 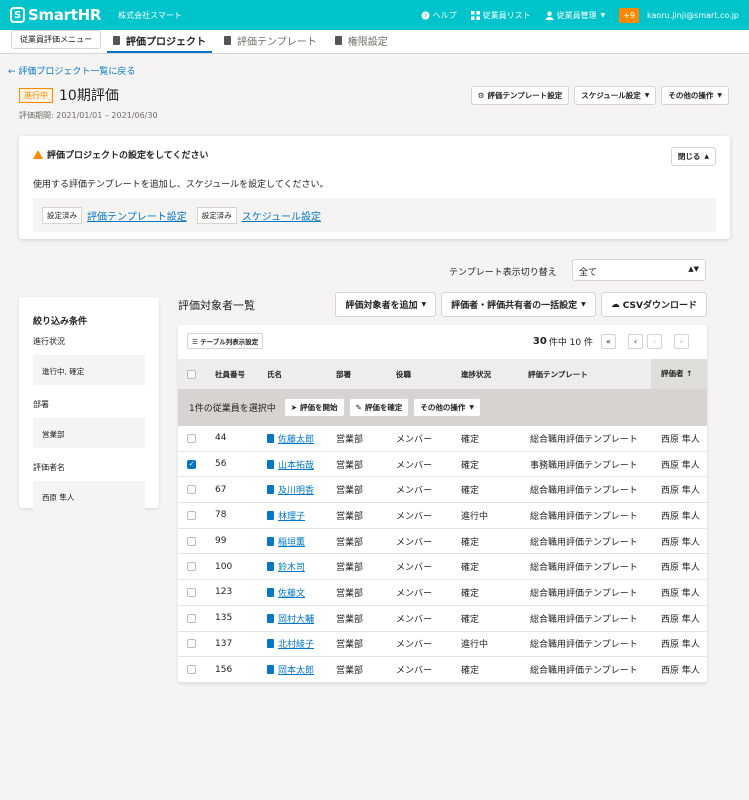 What do you see at coordinates (442, 619) in the screenshot?
I see `table-row: 135 岡村大輔 営業部 メンバー 確定 総合職用評価テンプレート 西原 隼人` at bounding box center [442, 619].